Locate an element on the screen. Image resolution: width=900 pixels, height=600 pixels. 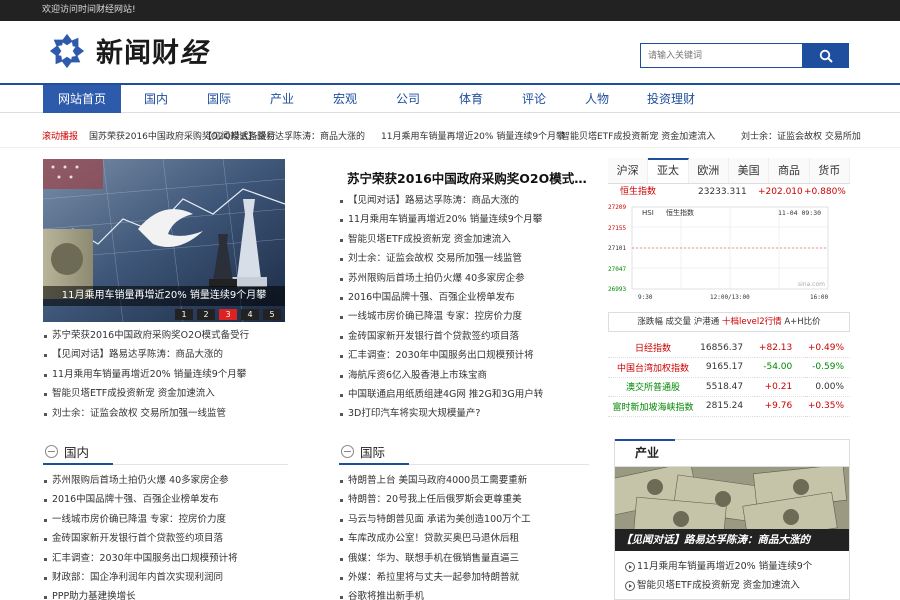
nav-item-international: 国际 is located at coordinates (219, 99).